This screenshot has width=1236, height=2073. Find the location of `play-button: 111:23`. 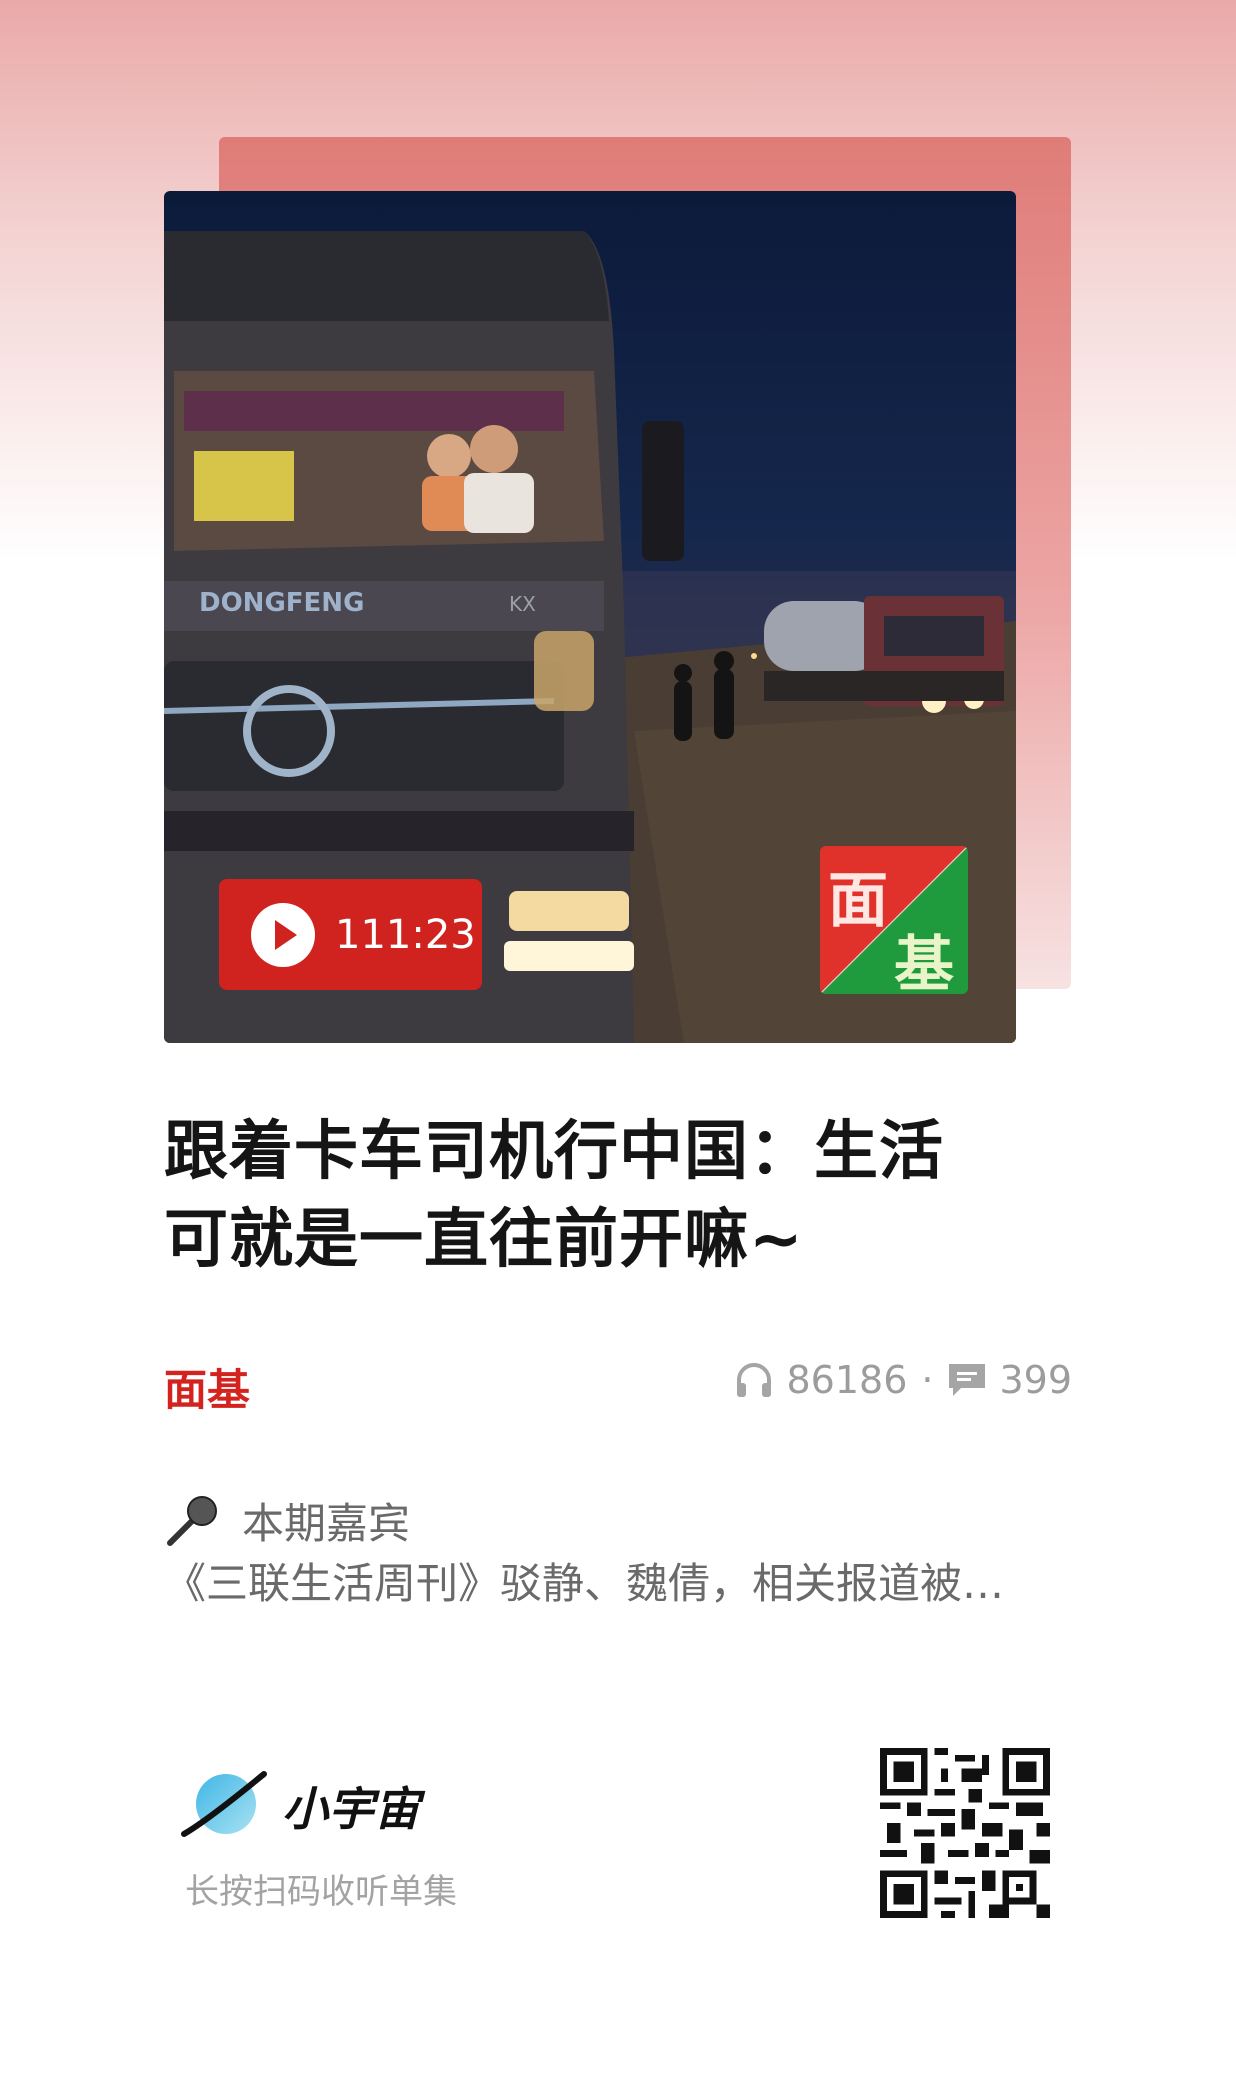

play-button: 111:23 is located at coordinates (350, 934).